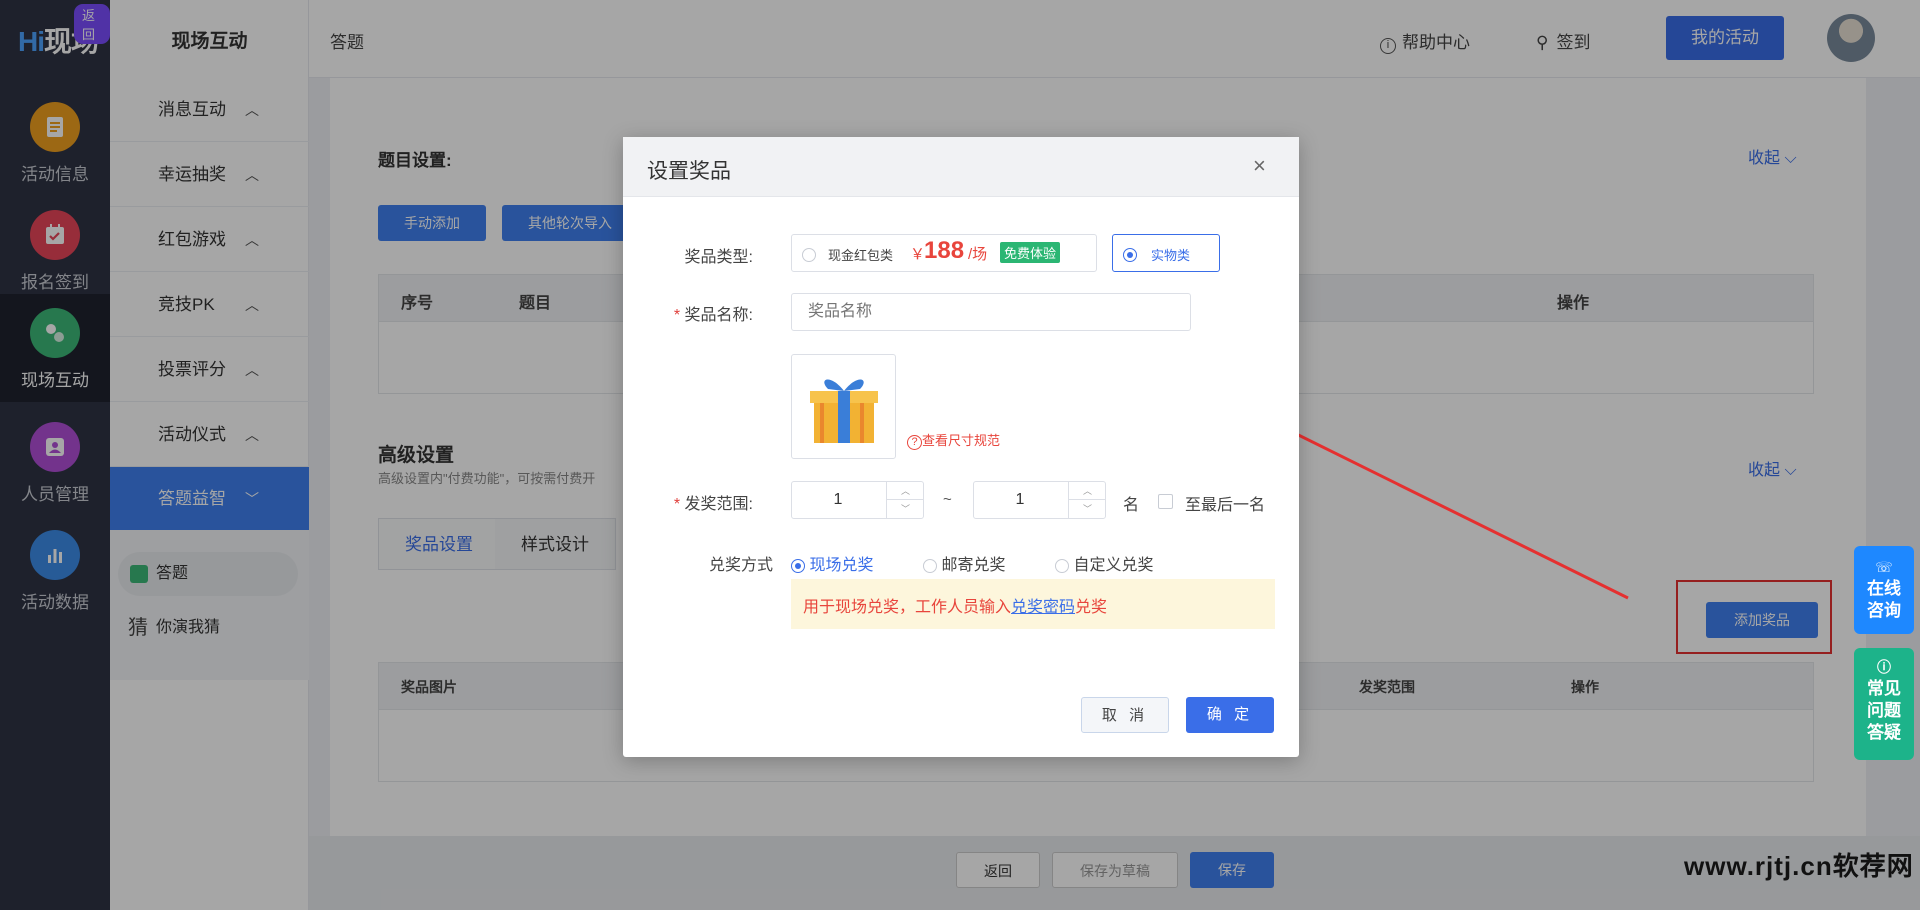 This screenshot has height=910, width=1920. What do you see at coordinates (1166, 253) in the screenshot?
I see `physical-type-option: 实物类` at bounding box center [1166, 253].